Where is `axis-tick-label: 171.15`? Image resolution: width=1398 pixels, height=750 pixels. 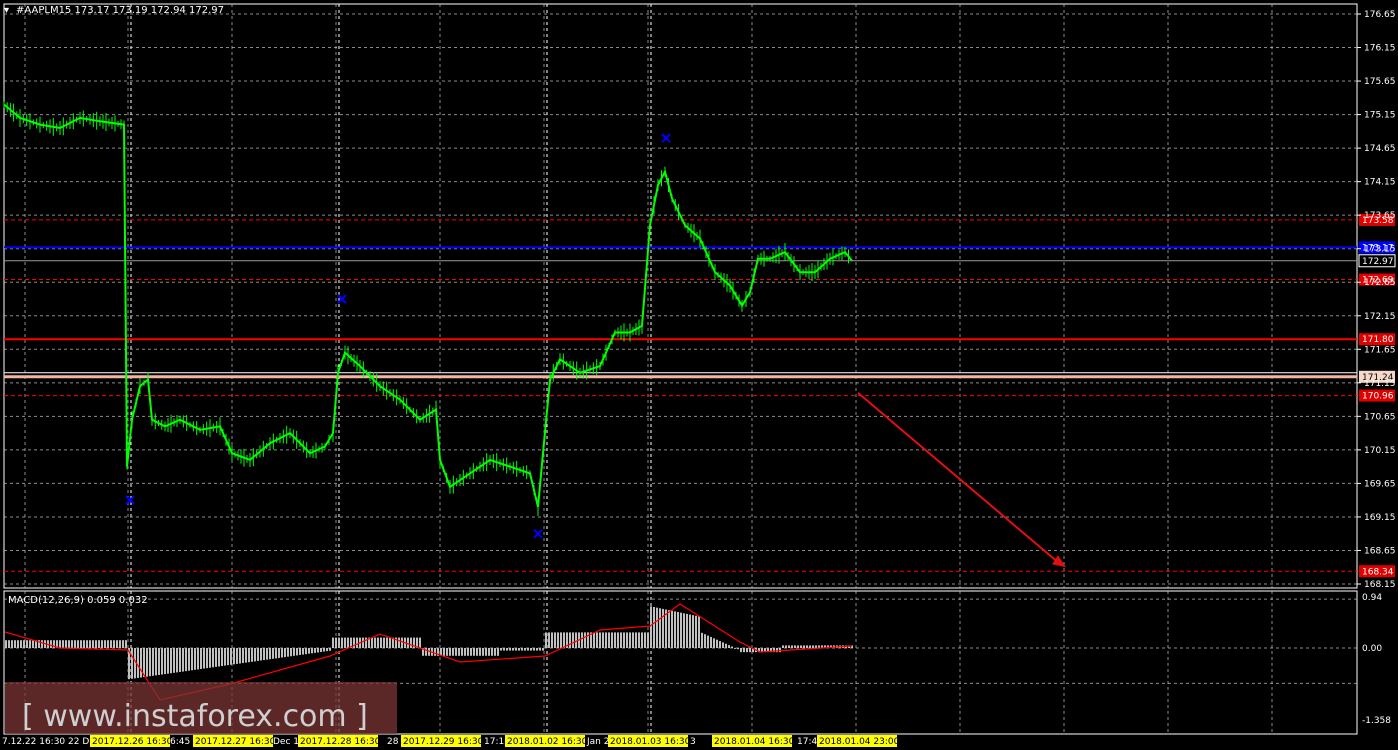
axis-tick-label: 171.15 is located at coordinates (1380, 384).